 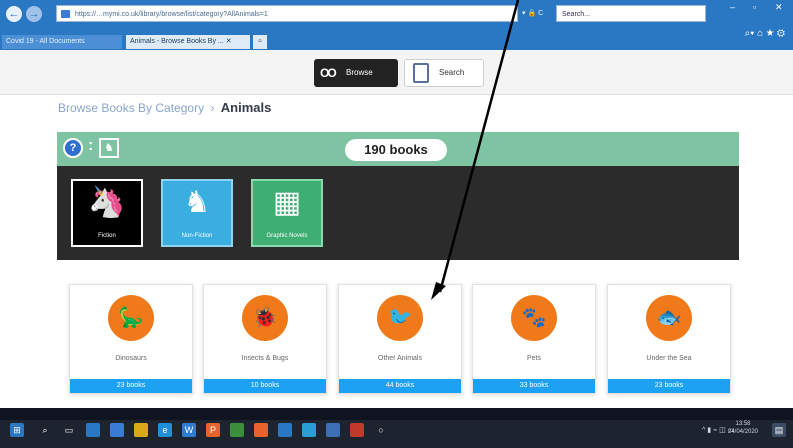 I want to click on tab-animals: Animals - Browse Books By ... ✕, so click(x=188, y=42).